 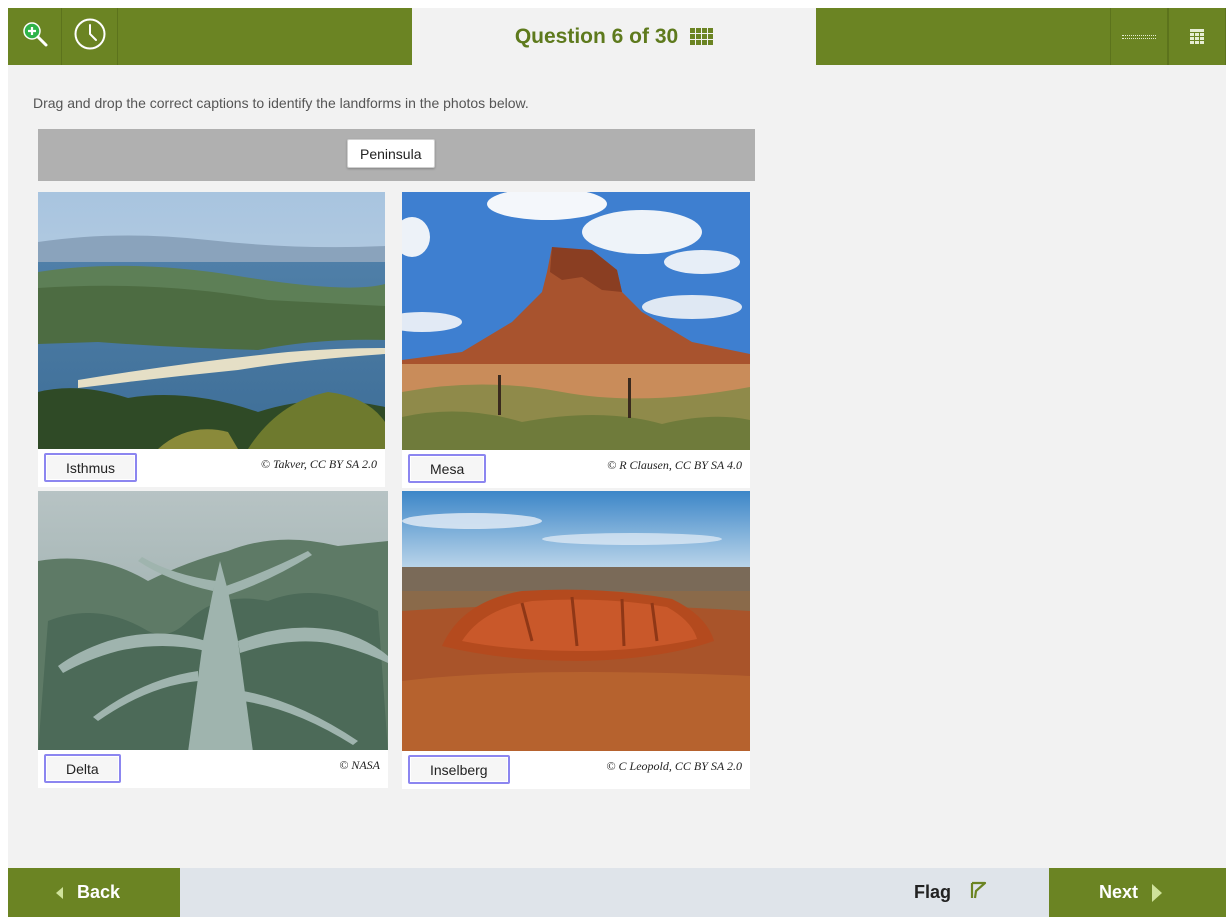 I want to click on photo-credit: © Takver, CC BY SA 2.0, so click(x=318, y=464).